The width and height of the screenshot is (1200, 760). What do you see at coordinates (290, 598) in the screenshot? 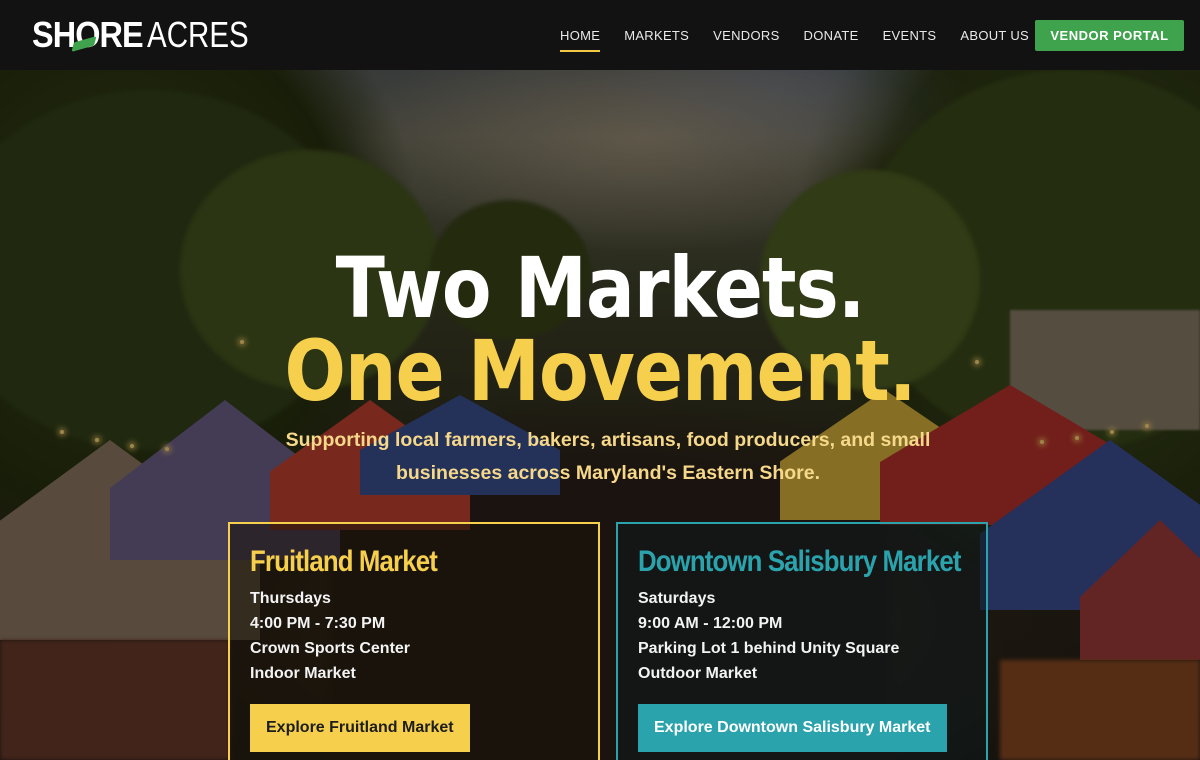
I see `market-day: Thursdays` at bounding box center [290, 598].